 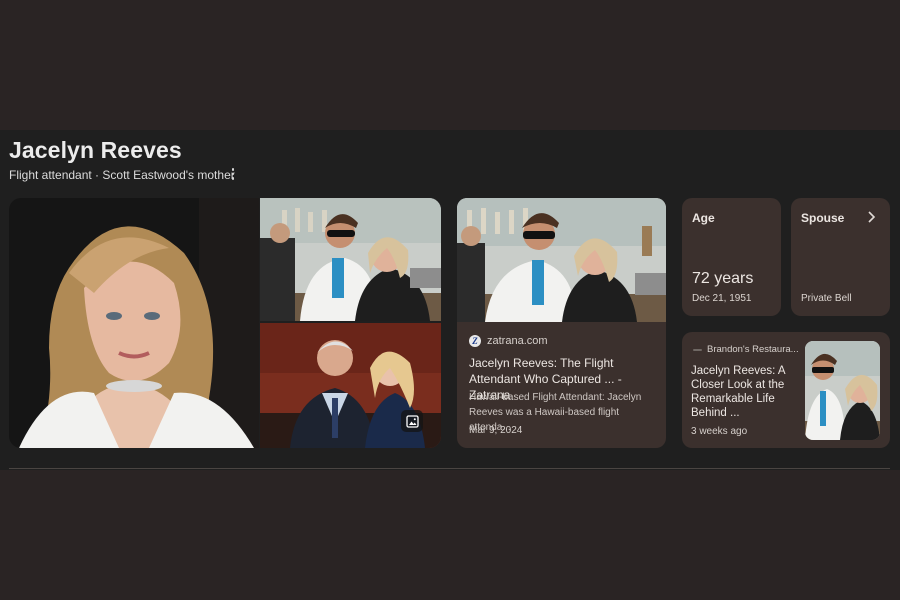 What do you see at coordinates (350, 259) in the screenshot?
I see `gallery-image-bar` at bounding box center [350, 259].